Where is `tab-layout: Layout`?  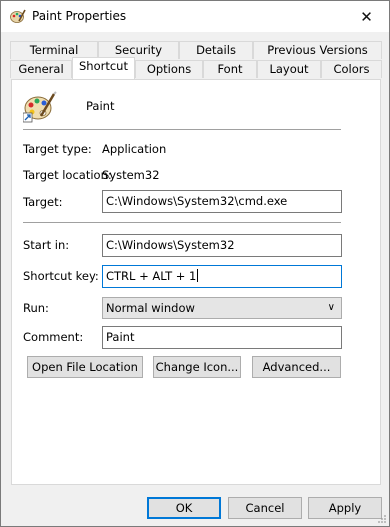 tab-layout: Layout is located at coordinates (289, 69).